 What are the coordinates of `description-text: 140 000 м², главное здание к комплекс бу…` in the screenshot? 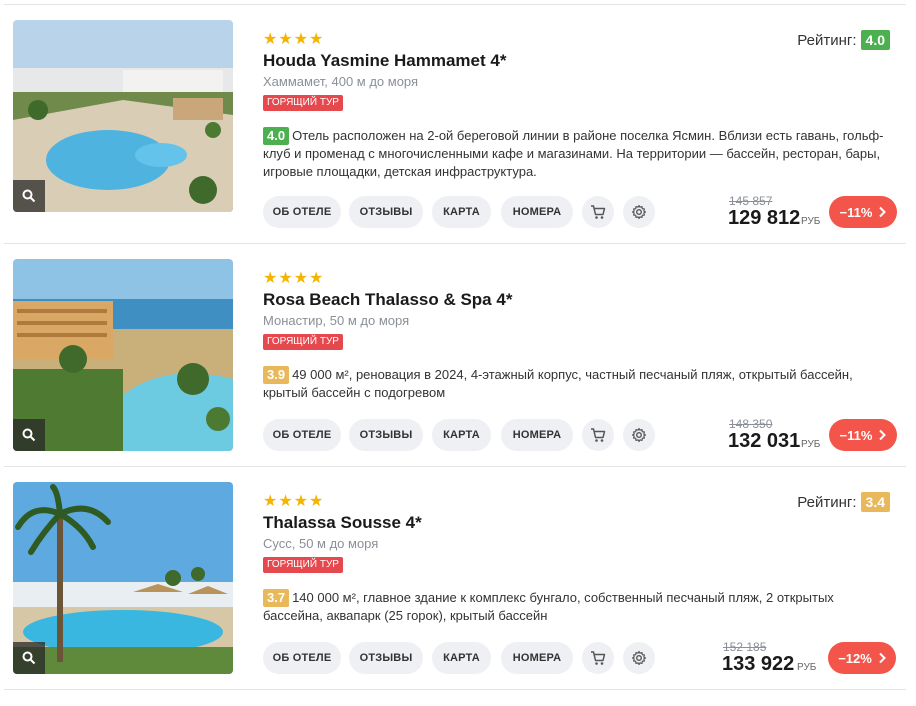 It's located at (548, 606).